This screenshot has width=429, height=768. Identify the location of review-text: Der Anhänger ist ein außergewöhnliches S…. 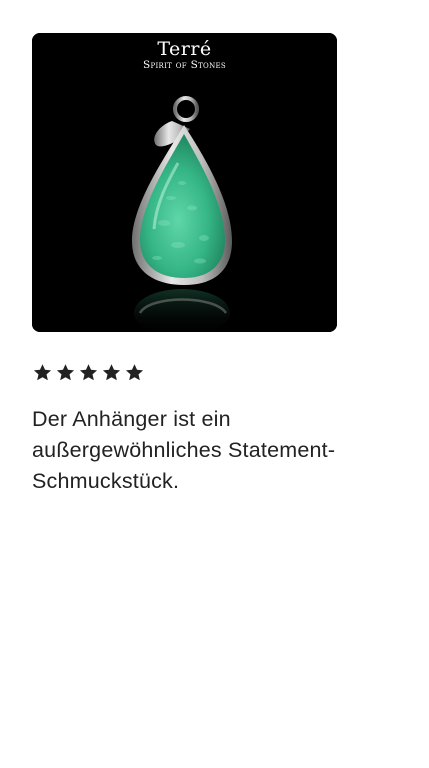
(184, 450).